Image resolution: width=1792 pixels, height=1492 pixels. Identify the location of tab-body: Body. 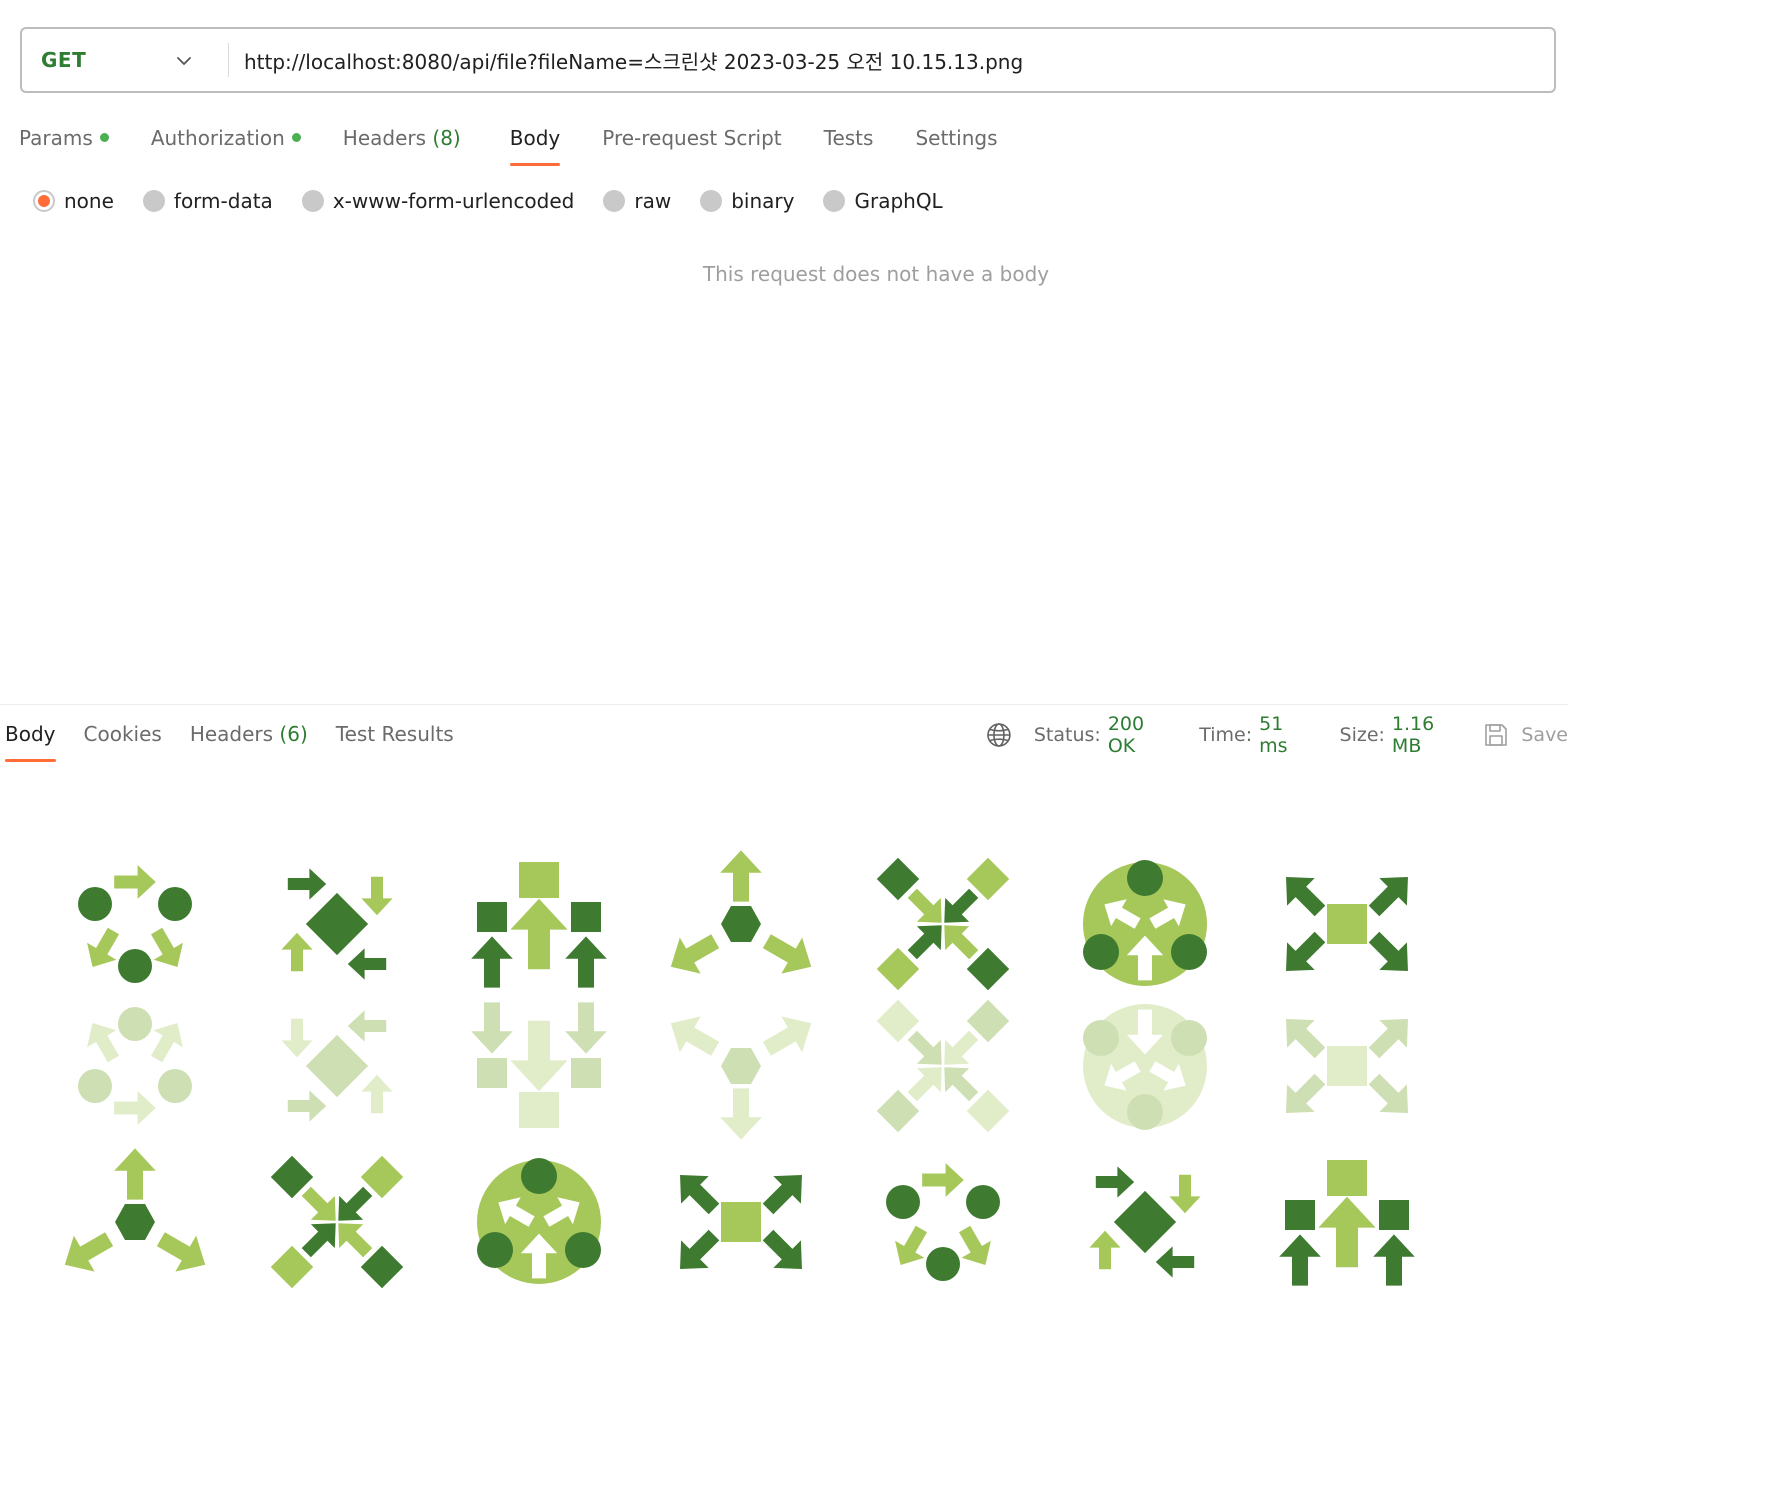
(535, 144).